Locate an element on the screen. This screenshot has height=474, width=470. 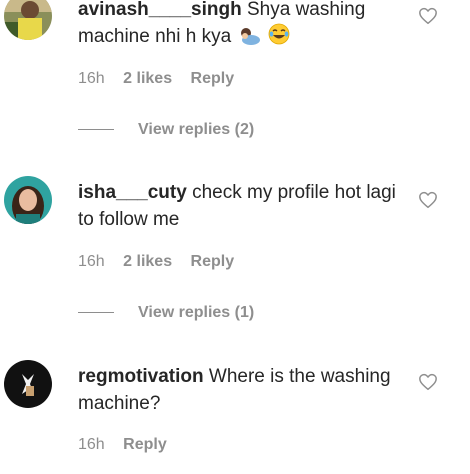
comment-username: isha___cuty is located at coordinates (132, 192).